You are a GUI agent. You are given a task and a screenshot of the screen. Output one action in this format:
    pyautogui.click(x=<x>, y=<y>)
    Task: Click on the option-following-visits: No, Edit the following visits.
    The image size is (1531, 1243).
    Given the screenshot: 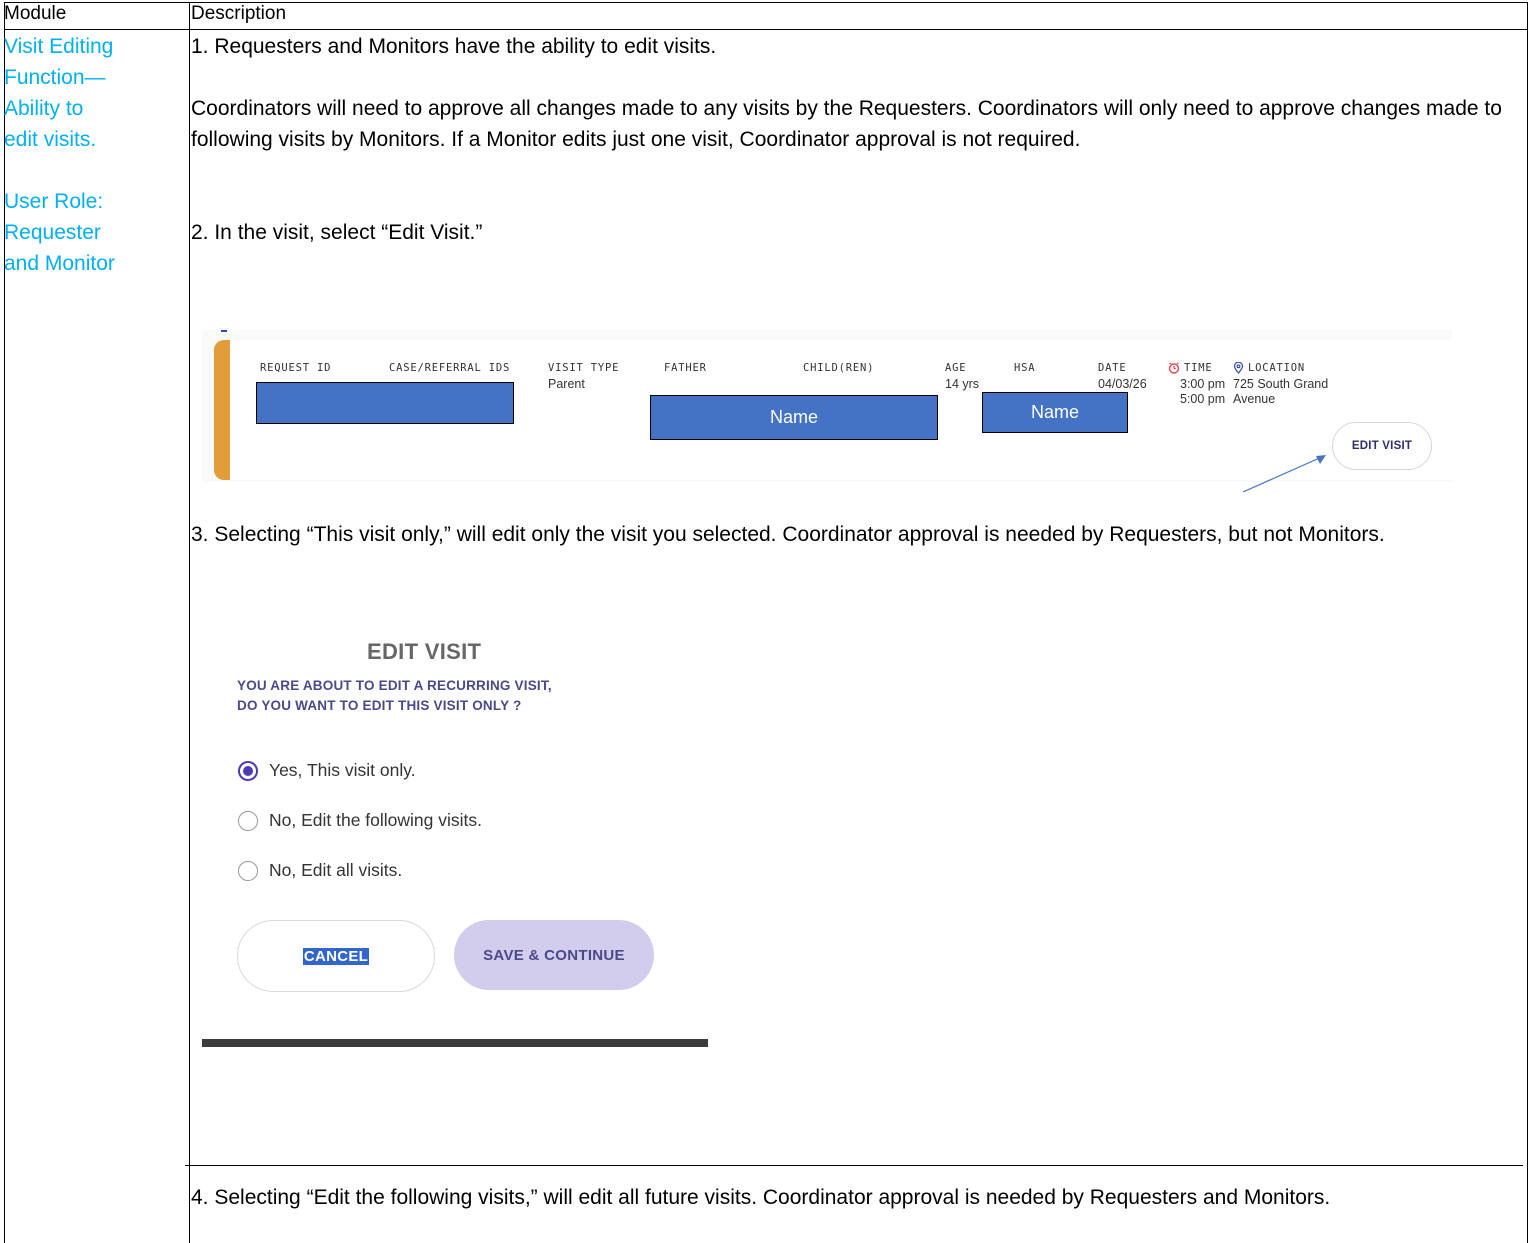 What is the action you would take?
    pyautogui.click(x=360, y=820)
    